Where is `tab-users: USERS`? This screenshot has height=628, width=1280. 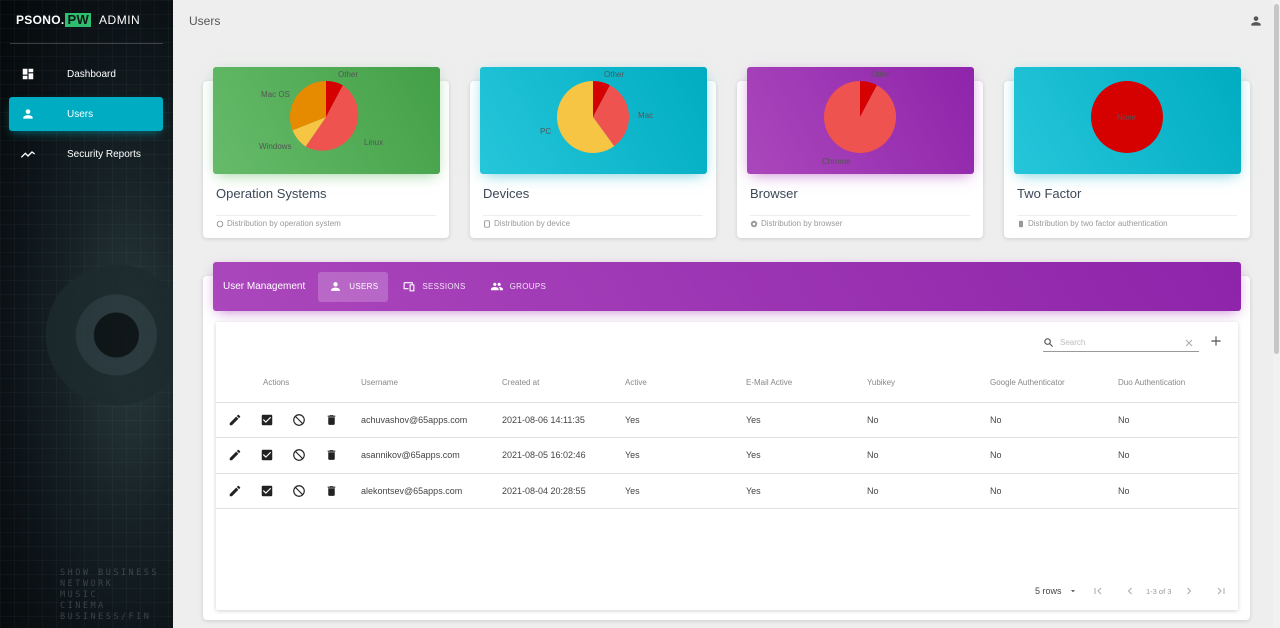
tab-users: USERS is located at coordinates (353, 286).